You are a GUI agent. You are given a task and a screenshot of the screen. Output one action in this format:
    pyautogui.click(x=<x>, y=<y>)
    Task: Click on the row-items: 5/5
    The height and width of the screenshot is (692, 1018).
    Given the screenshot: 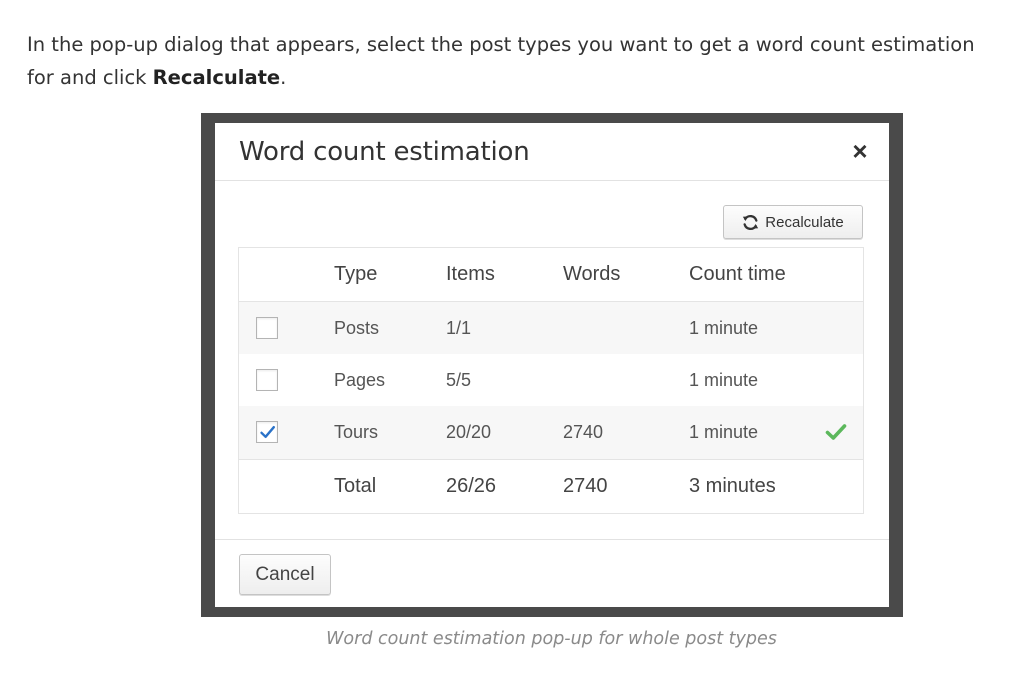 What is the action you would take?
    pyautogui.click(x=459, y=379)
    